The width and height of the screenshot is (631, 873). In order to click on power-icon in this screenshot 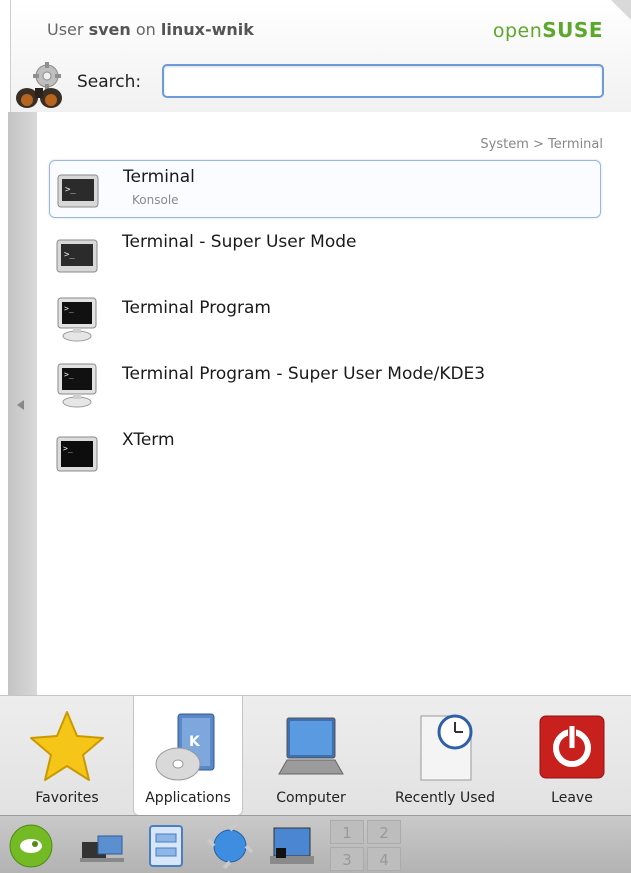, I will do `click(572, 747)`.